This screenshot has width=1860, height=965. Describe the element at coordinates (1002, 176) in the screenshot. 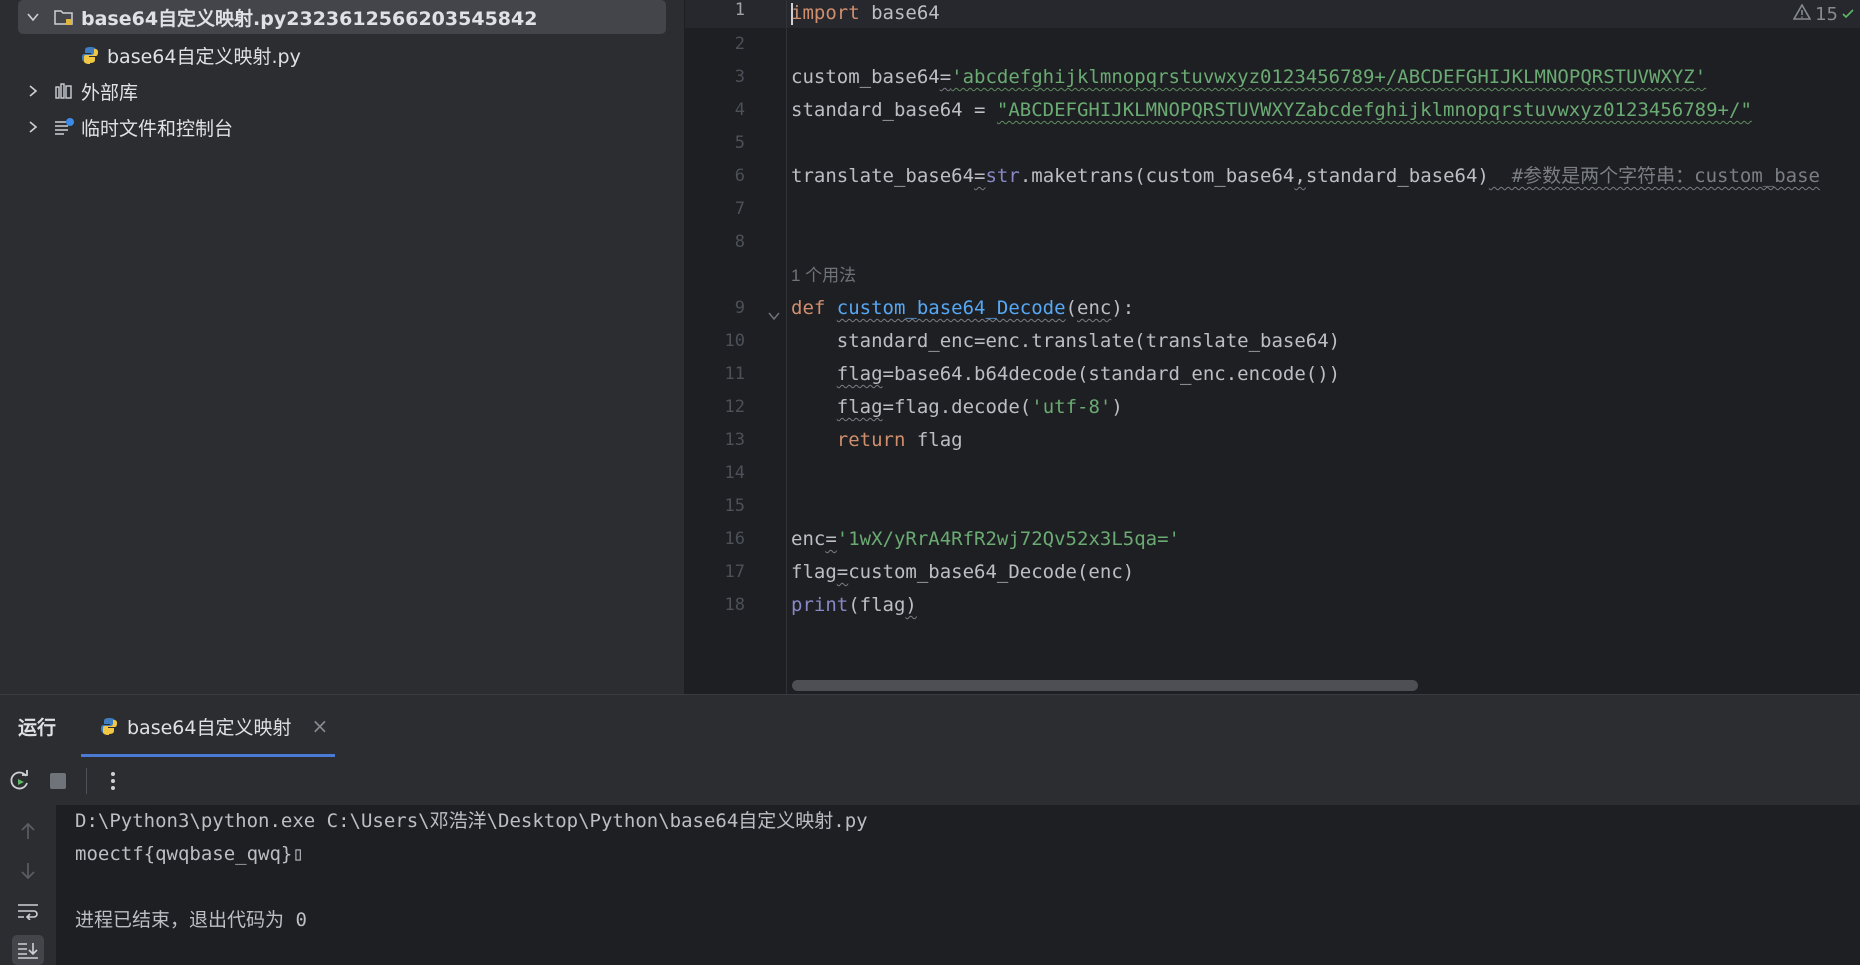

I see `builtin: str` at that location.